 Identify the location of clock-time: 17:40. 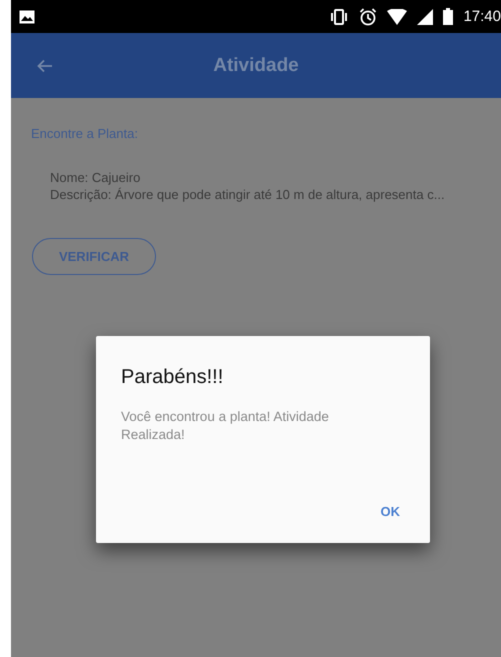
(482, 16).